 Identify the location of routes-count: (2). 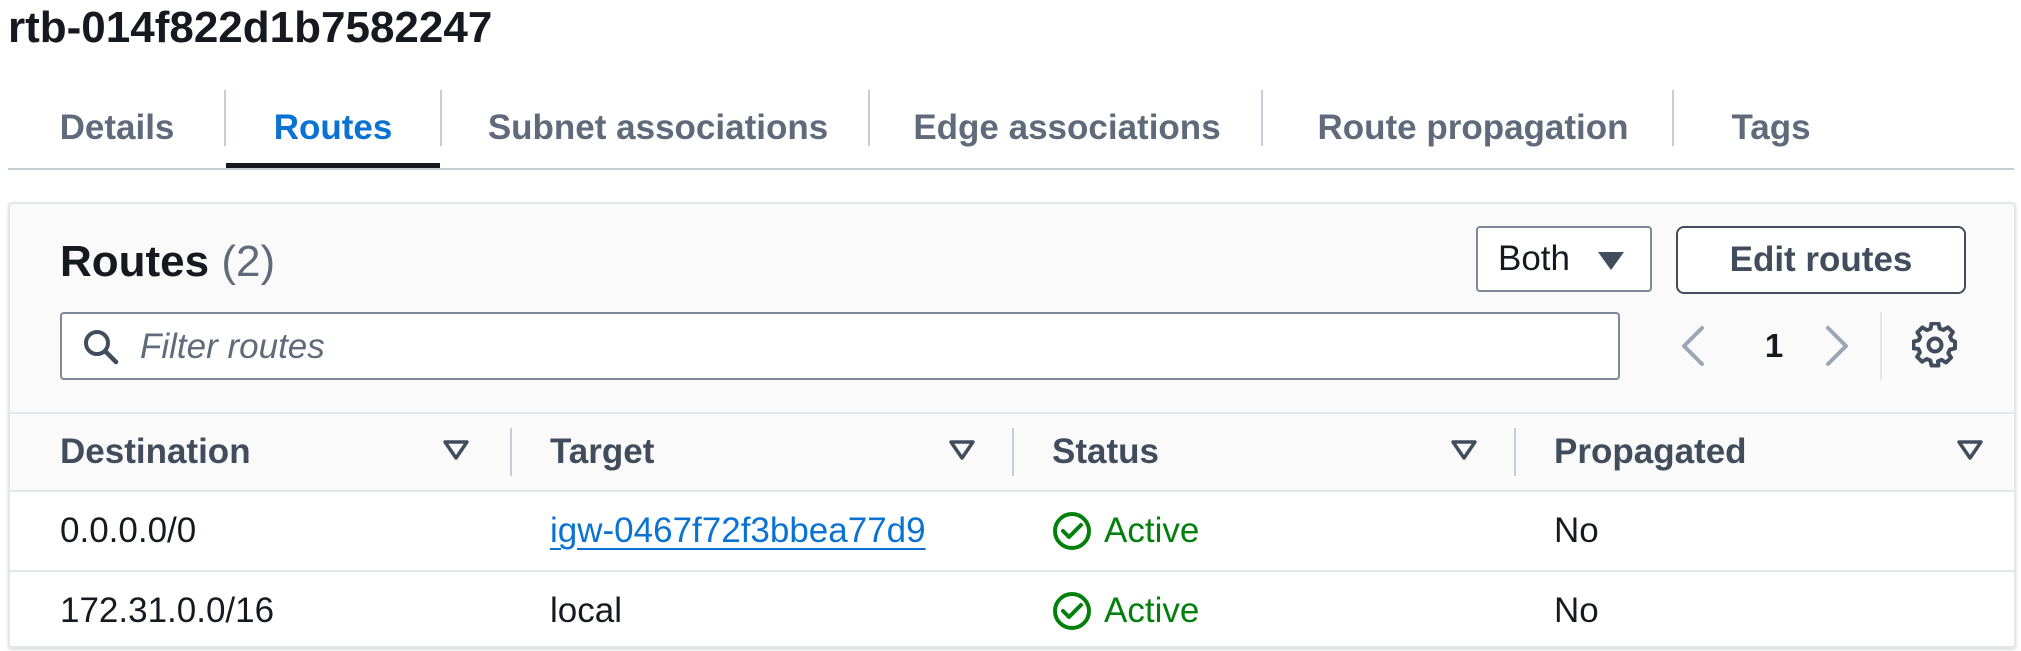
(248, 261).